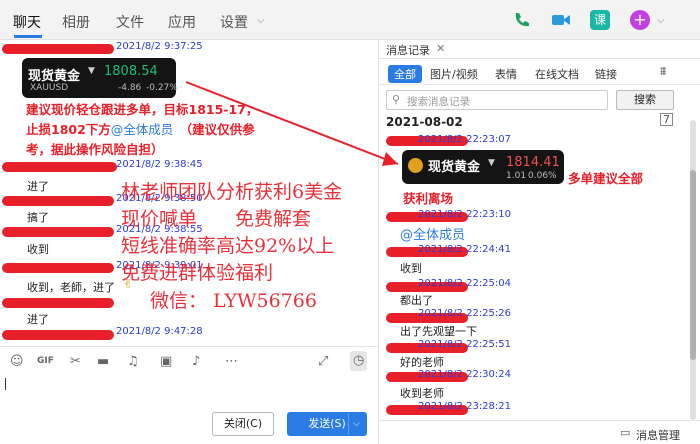  What do you see at coordinates (233, 301) in the screenshot?
I see `ad-line: 微信： LYW56766` at bounding box center [233, 301].